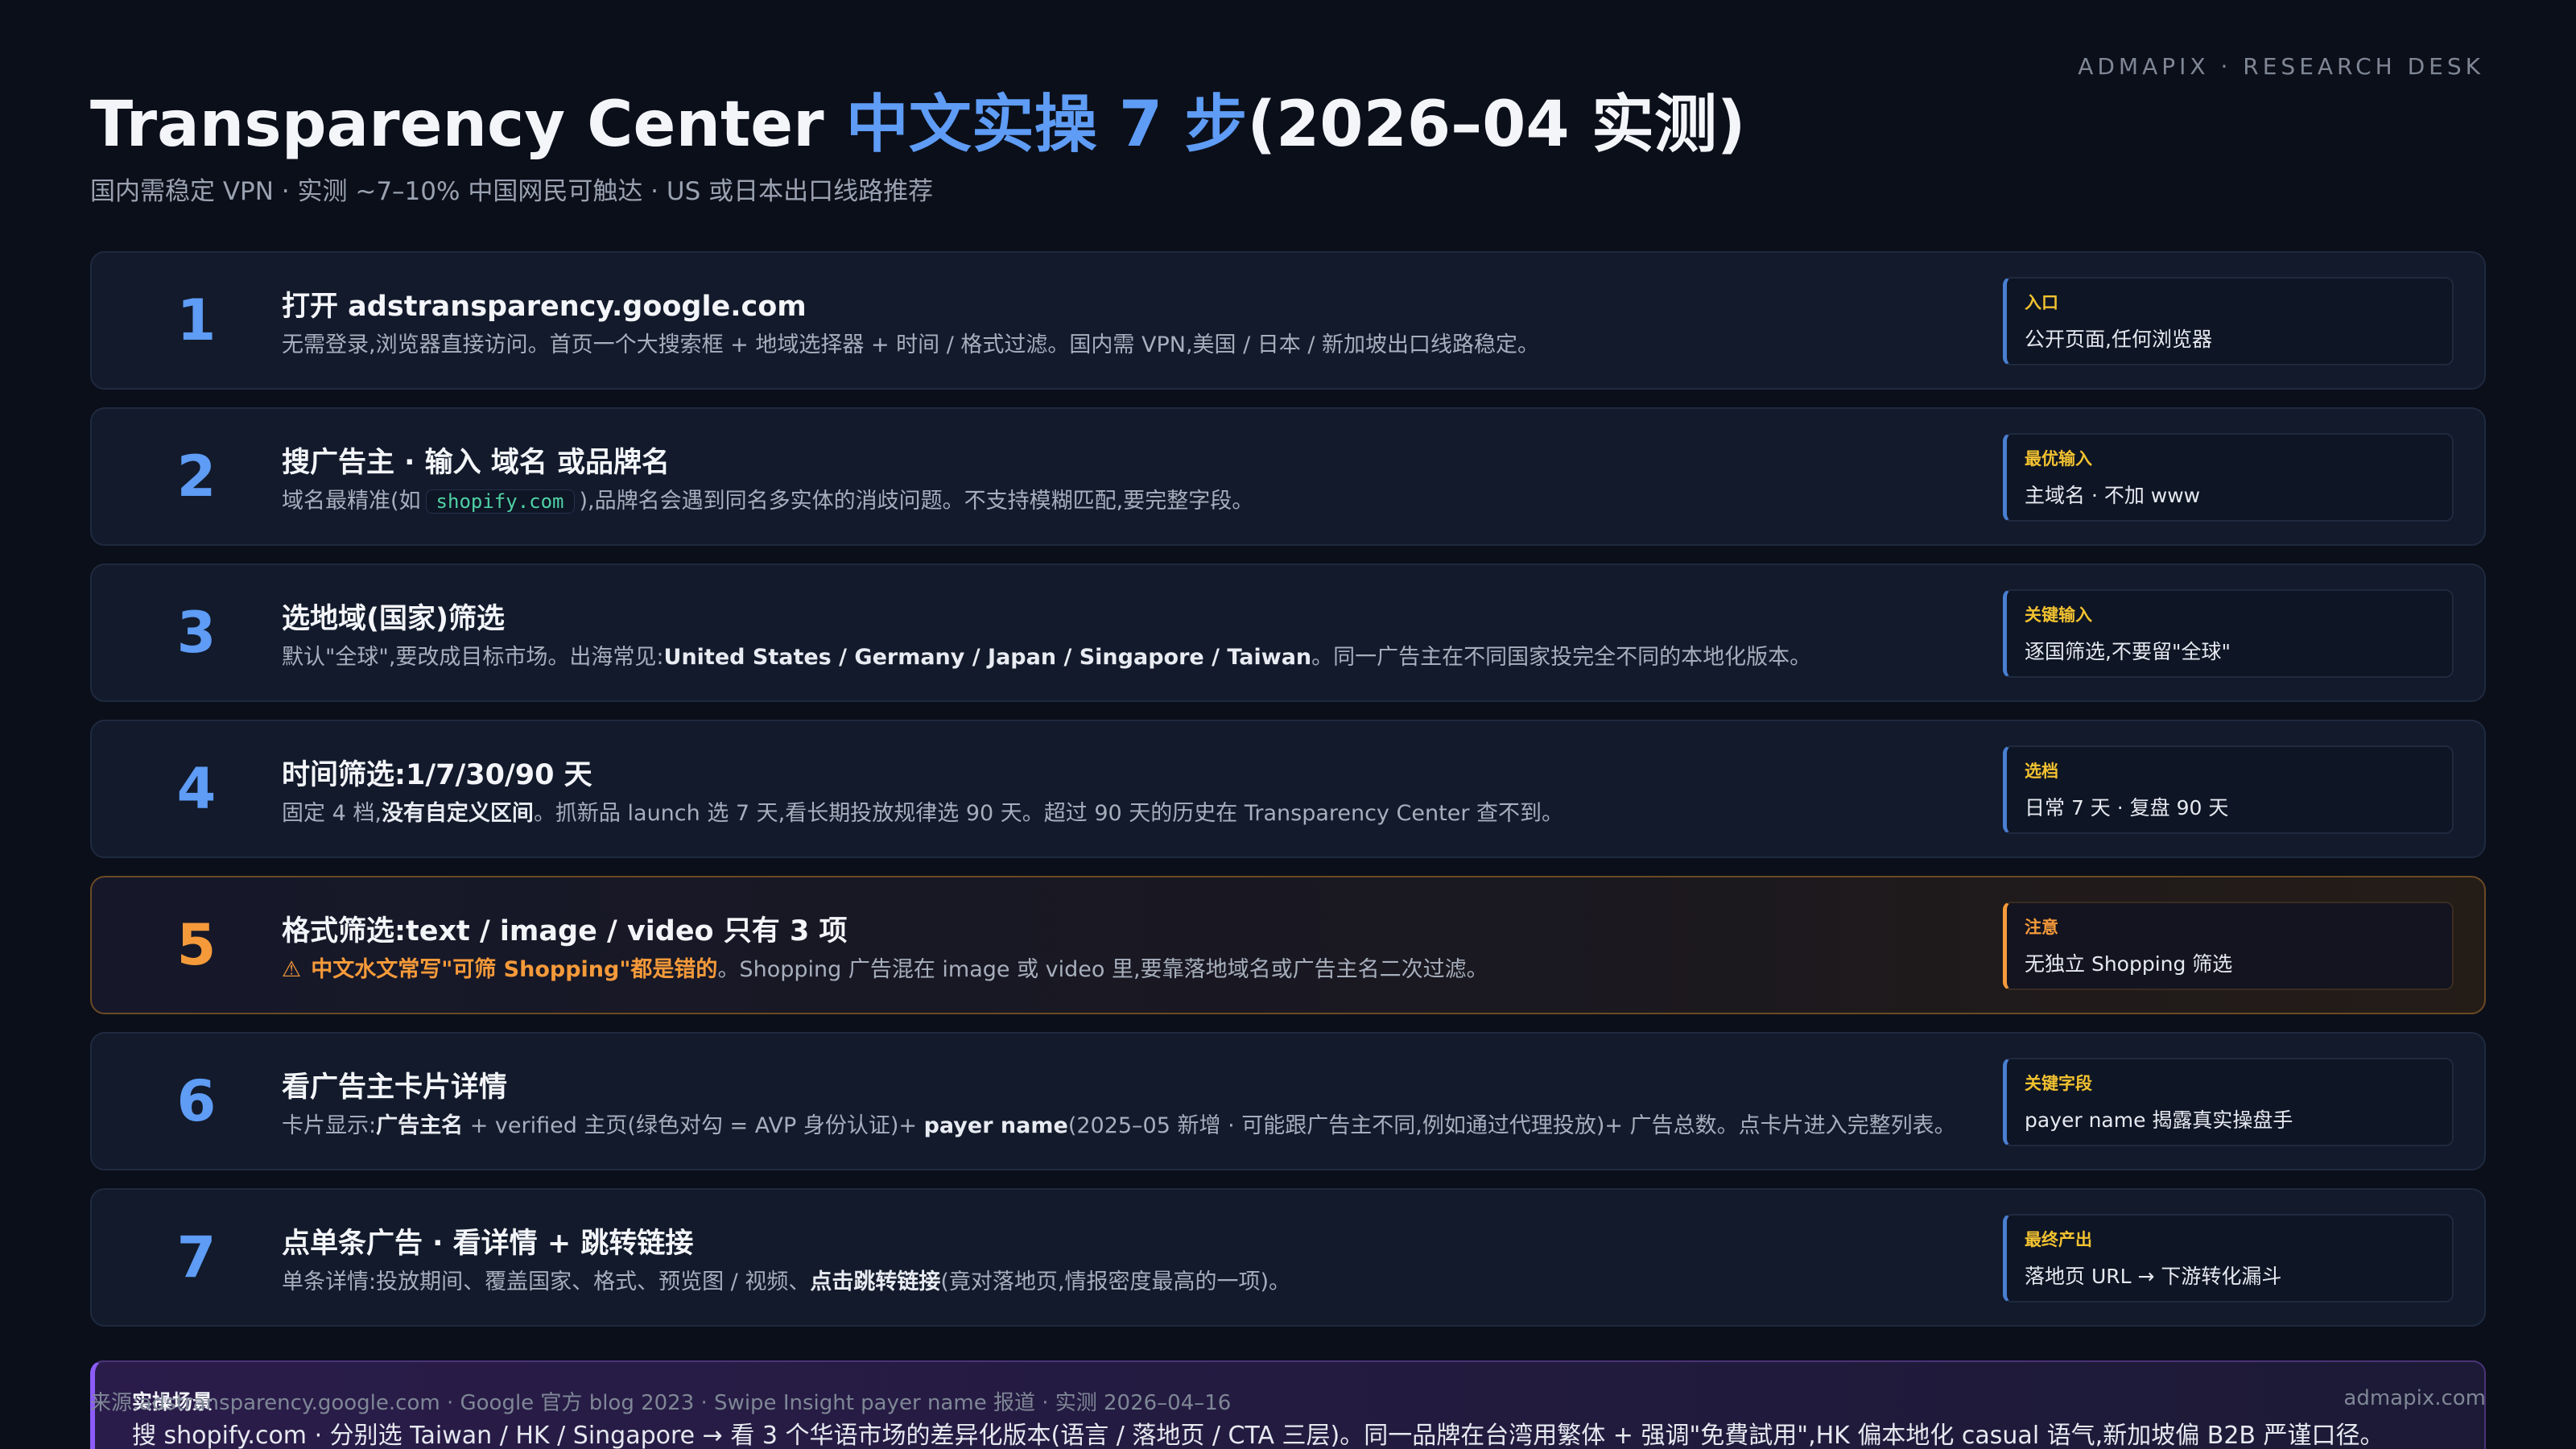 The height and width of the screenshot is (1449, 2576). Describe the element at coordinates (476, 463) in the screenshot. I see `step-title: 搜广告主 · 输入 域名 或品牌名` at that location.